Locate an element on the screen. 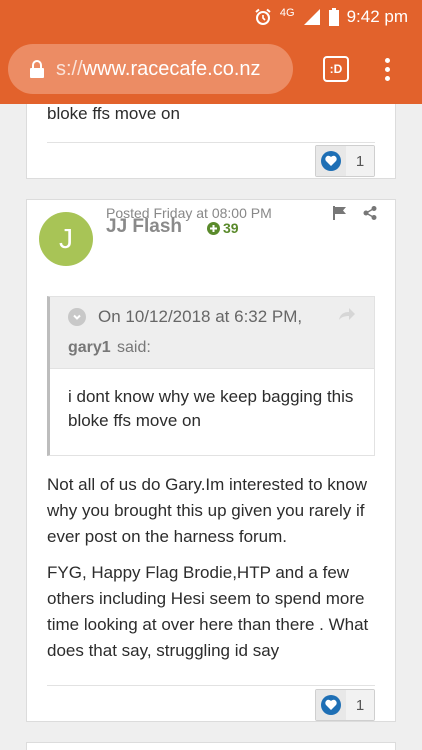 This screenshot has height=750, width=422. browser-chrome: 4G 9:42 pm s:// www.racecafe.co.nz :D is located at coordinates (211, 52).